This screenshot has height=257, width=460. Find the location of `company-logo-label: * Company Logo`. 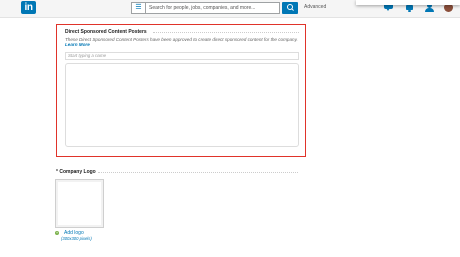

company-logo-label: * Company Logo is located at coordinates (76, 172).